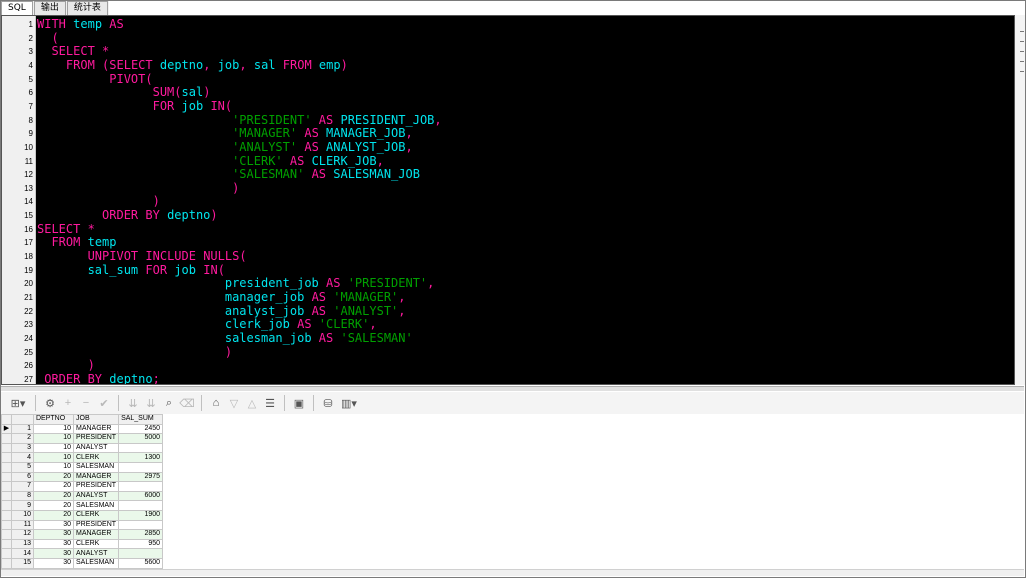  I want to click on code-line: salesman_job AS 'SALESMAN', so click(225, 338).